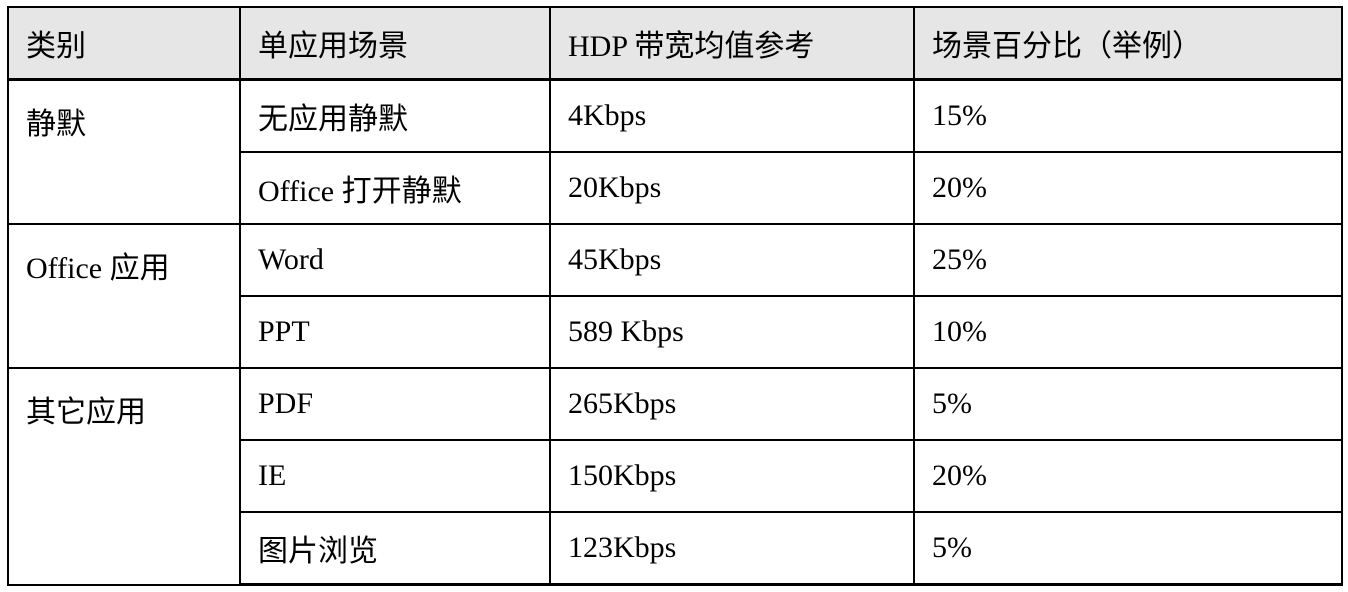 The image size is (1348, 592). I want to click on header-scenario: 单应用场景, so click(395, 43).